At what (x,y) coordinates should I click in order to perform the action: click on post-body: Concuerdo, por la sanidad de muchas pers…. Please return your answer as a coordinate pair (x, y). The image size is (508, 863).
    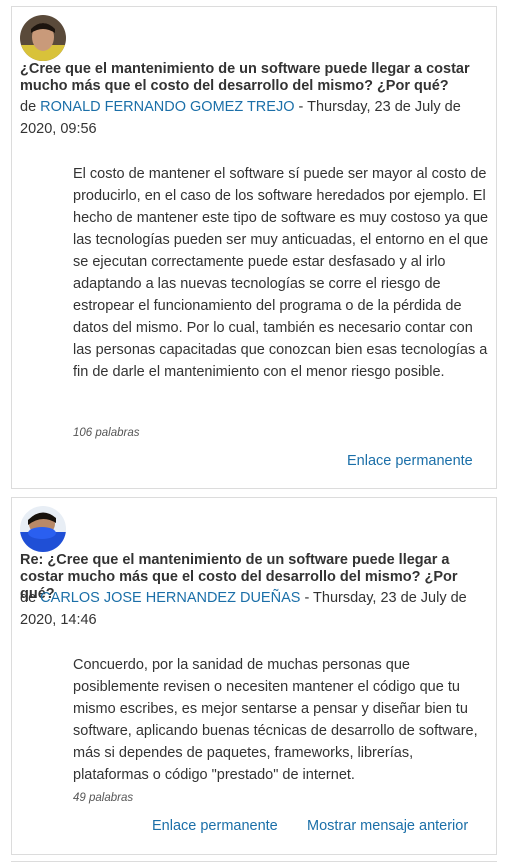
    Looking at the image, I should click on (275, 720).